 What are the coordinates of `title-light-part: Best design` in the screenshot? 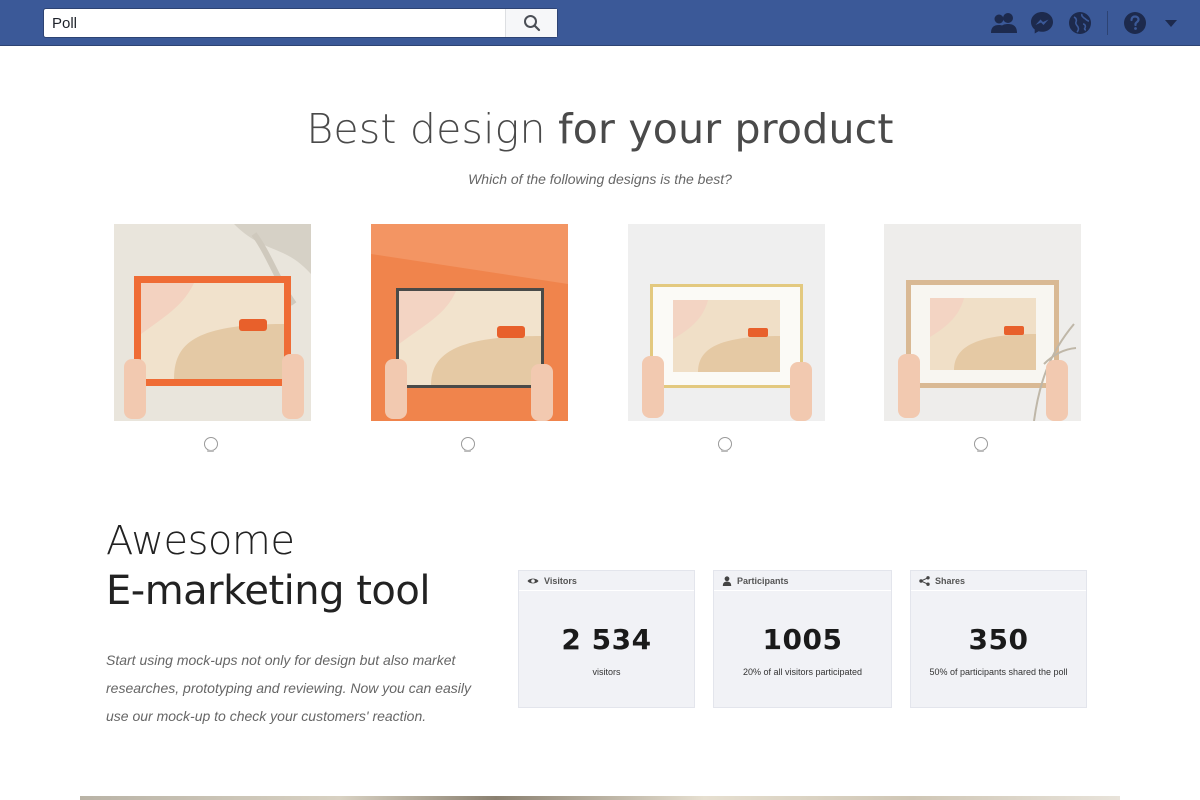 It's located at (426, 129).